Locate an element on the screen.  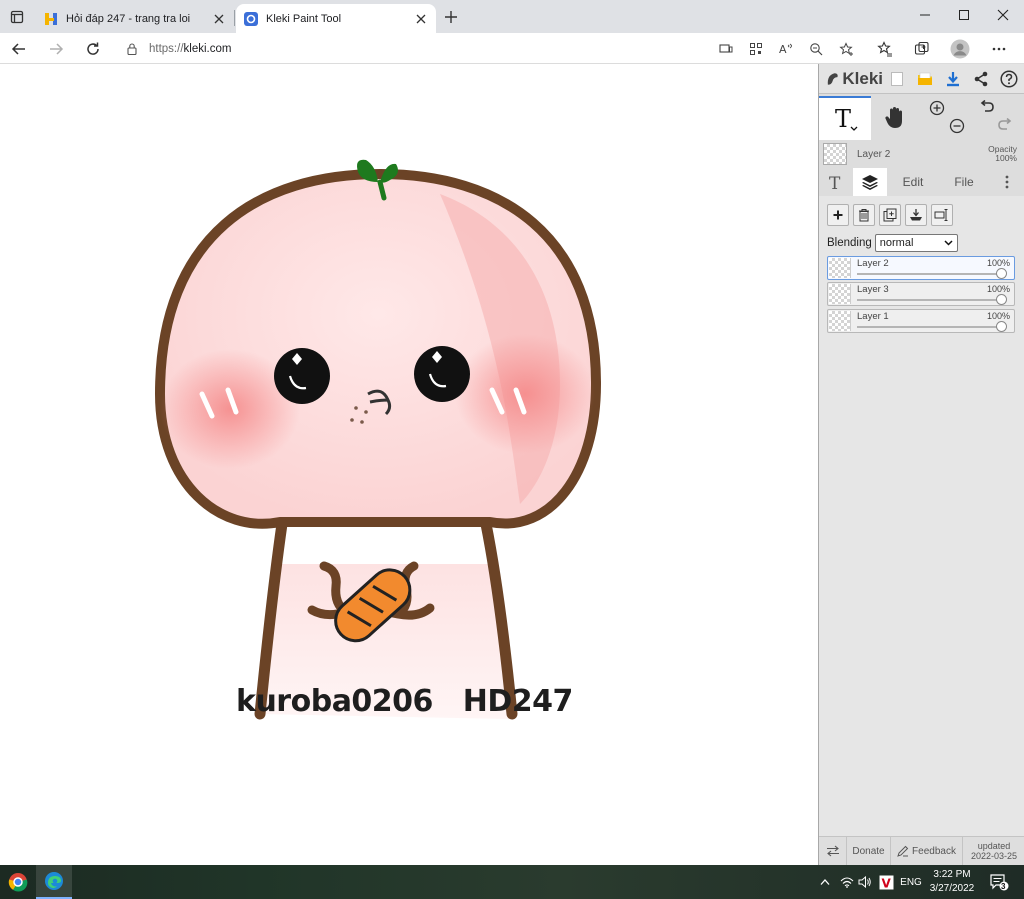
forward-button is located at coordinates (56, 49).